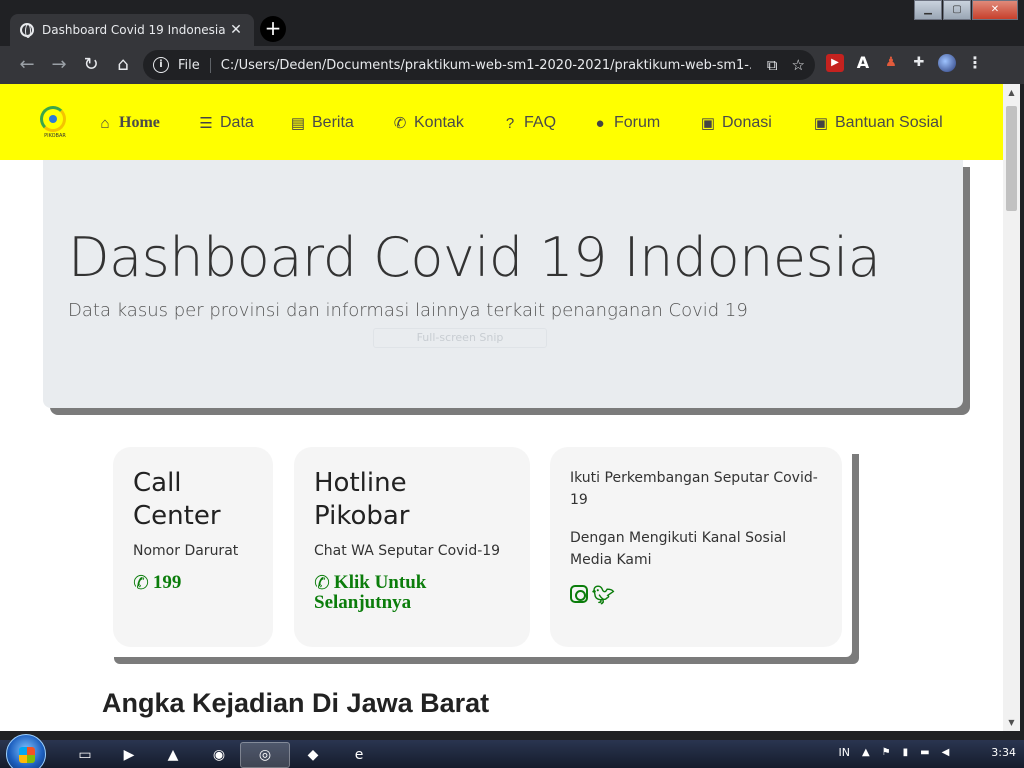 This screenshot has height=768, width=1024. Describe the element at coordinates (407, 551) in the screenshot. I see `hotline-text: Chat WA Seputar Covid-19` at that location.